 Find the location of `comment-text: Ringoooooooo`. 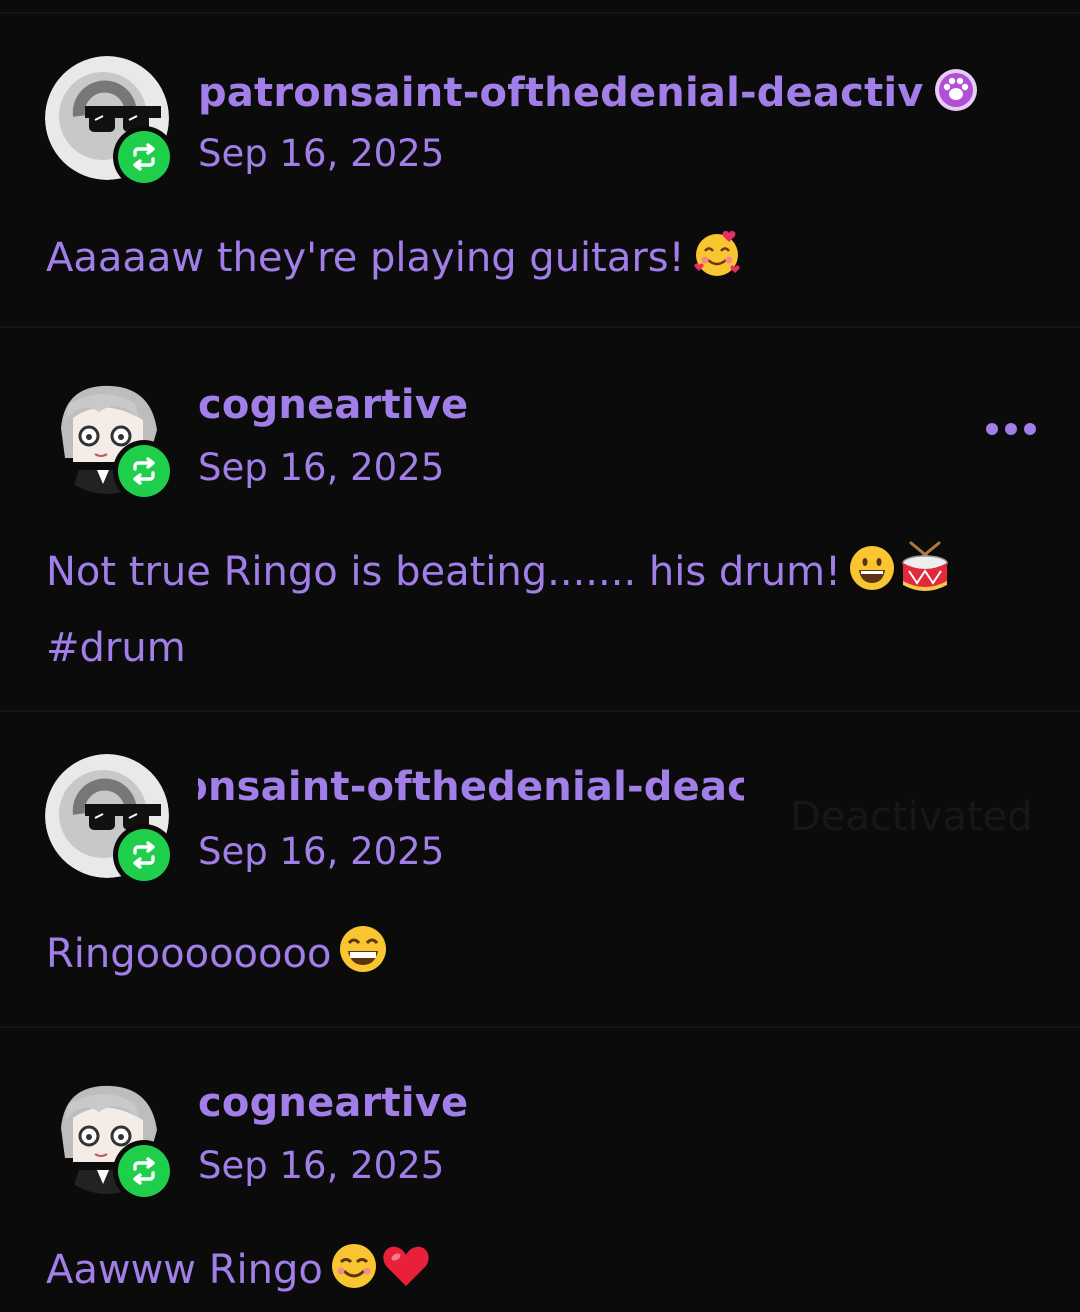

comment-text: Ringoooooooo is located at coordinates (189, 954).